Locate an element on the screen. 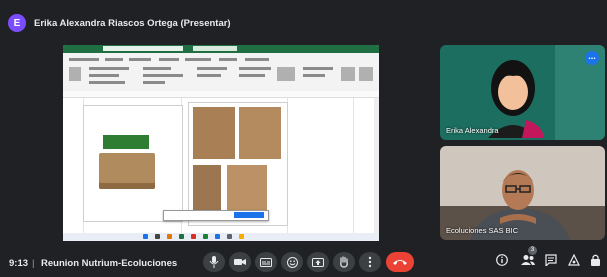  info-icon is located at coordinates (502, 260).